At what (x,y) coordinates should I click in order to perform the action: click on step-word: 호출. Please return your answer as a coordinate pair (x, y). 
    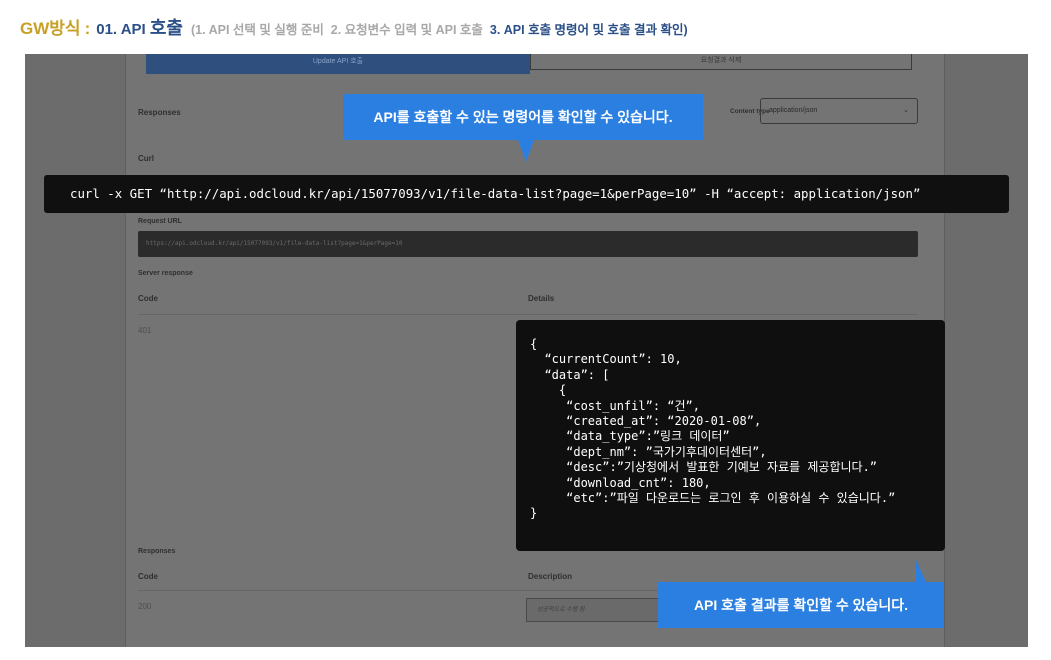
    Looking at the image, I should click on (166, 28).